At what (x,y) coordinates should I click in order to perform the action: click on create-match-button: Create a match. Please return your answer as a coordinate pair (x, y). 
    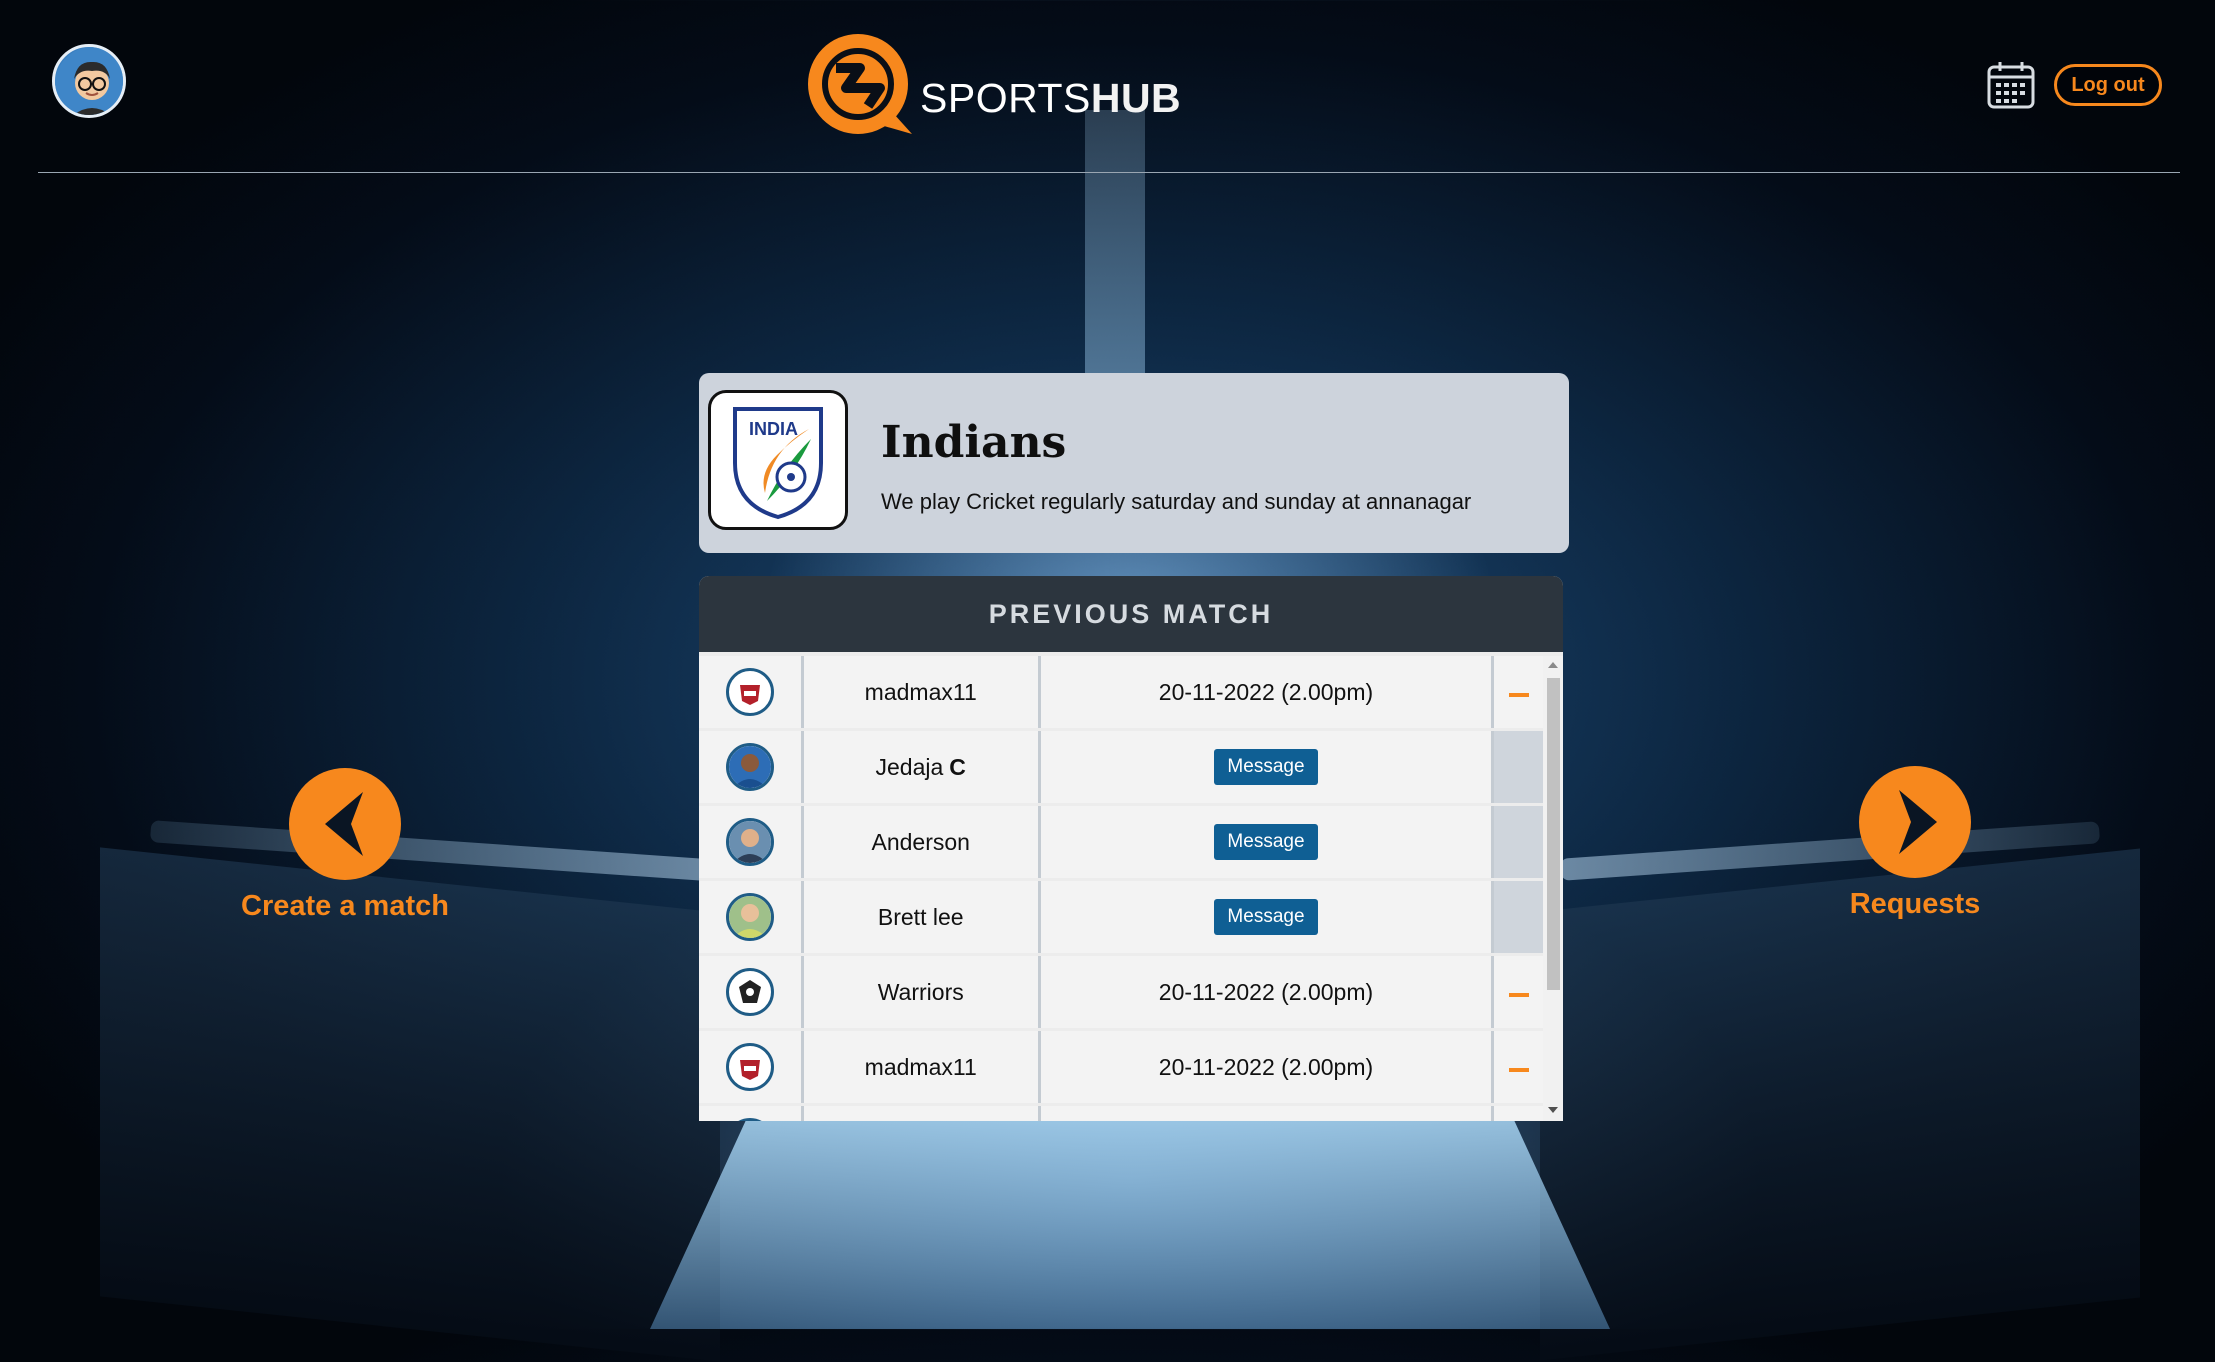
    Looking at the image, I should click on (345, 845).